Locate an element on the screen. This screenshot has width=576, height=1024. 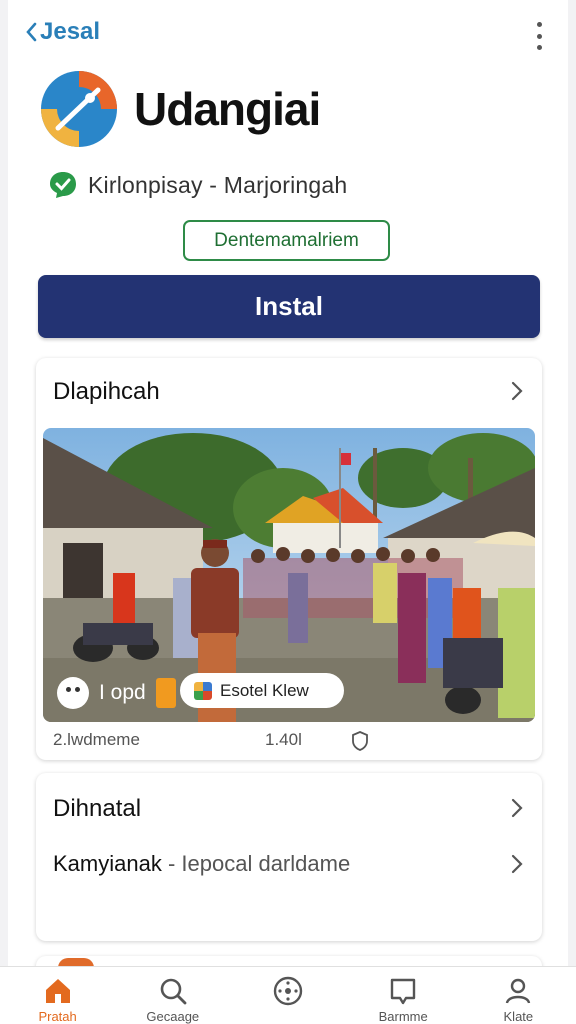
category-tag: Dentemamalriem is located at coordinates (286, 240).